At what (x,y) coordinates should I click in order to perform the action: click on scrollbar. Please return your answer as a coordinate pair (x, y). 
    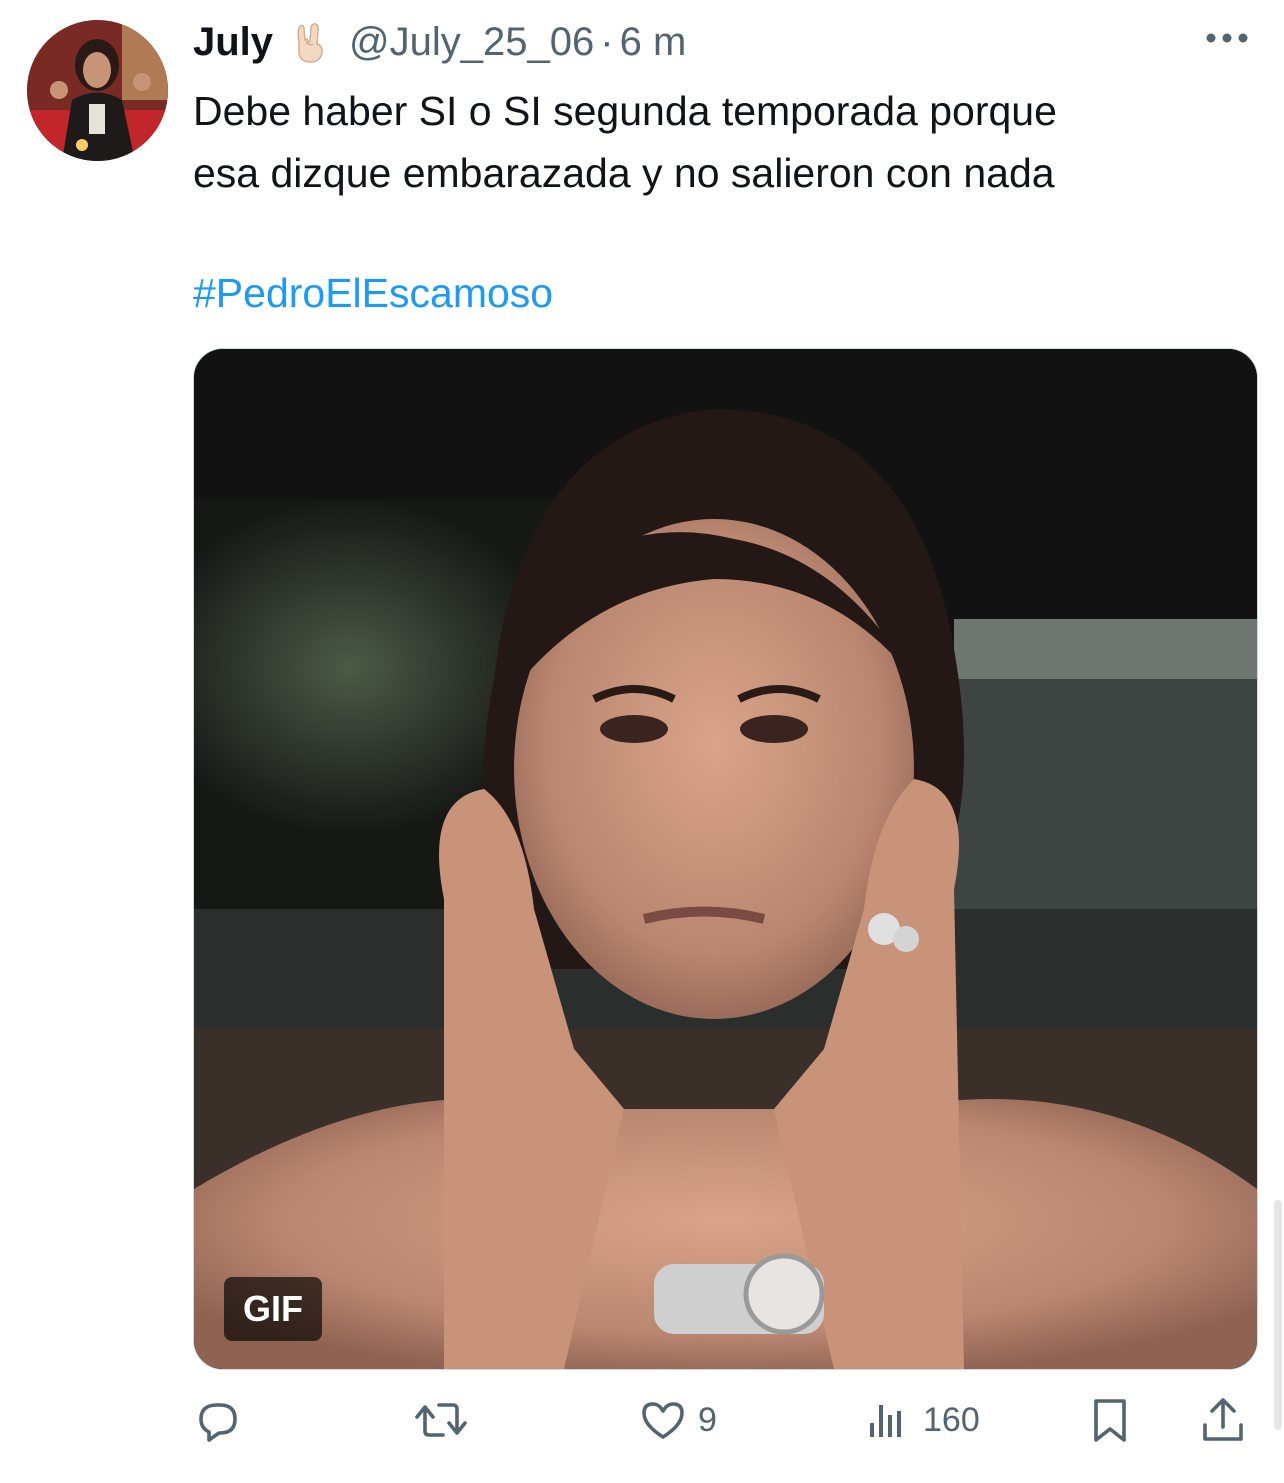
    Looking at the image, I should click on (1278, 1315).